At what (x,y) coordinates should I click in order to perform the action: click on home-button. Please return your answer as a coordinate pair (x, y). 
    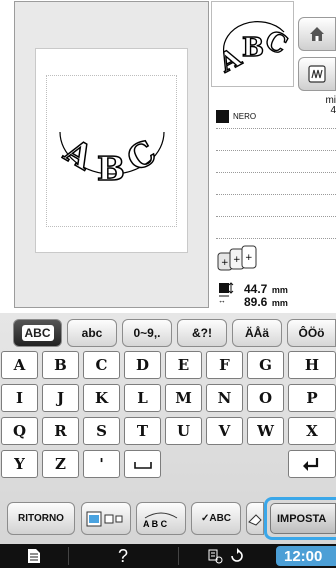
    Looking at the image, I should click on (317, 34).